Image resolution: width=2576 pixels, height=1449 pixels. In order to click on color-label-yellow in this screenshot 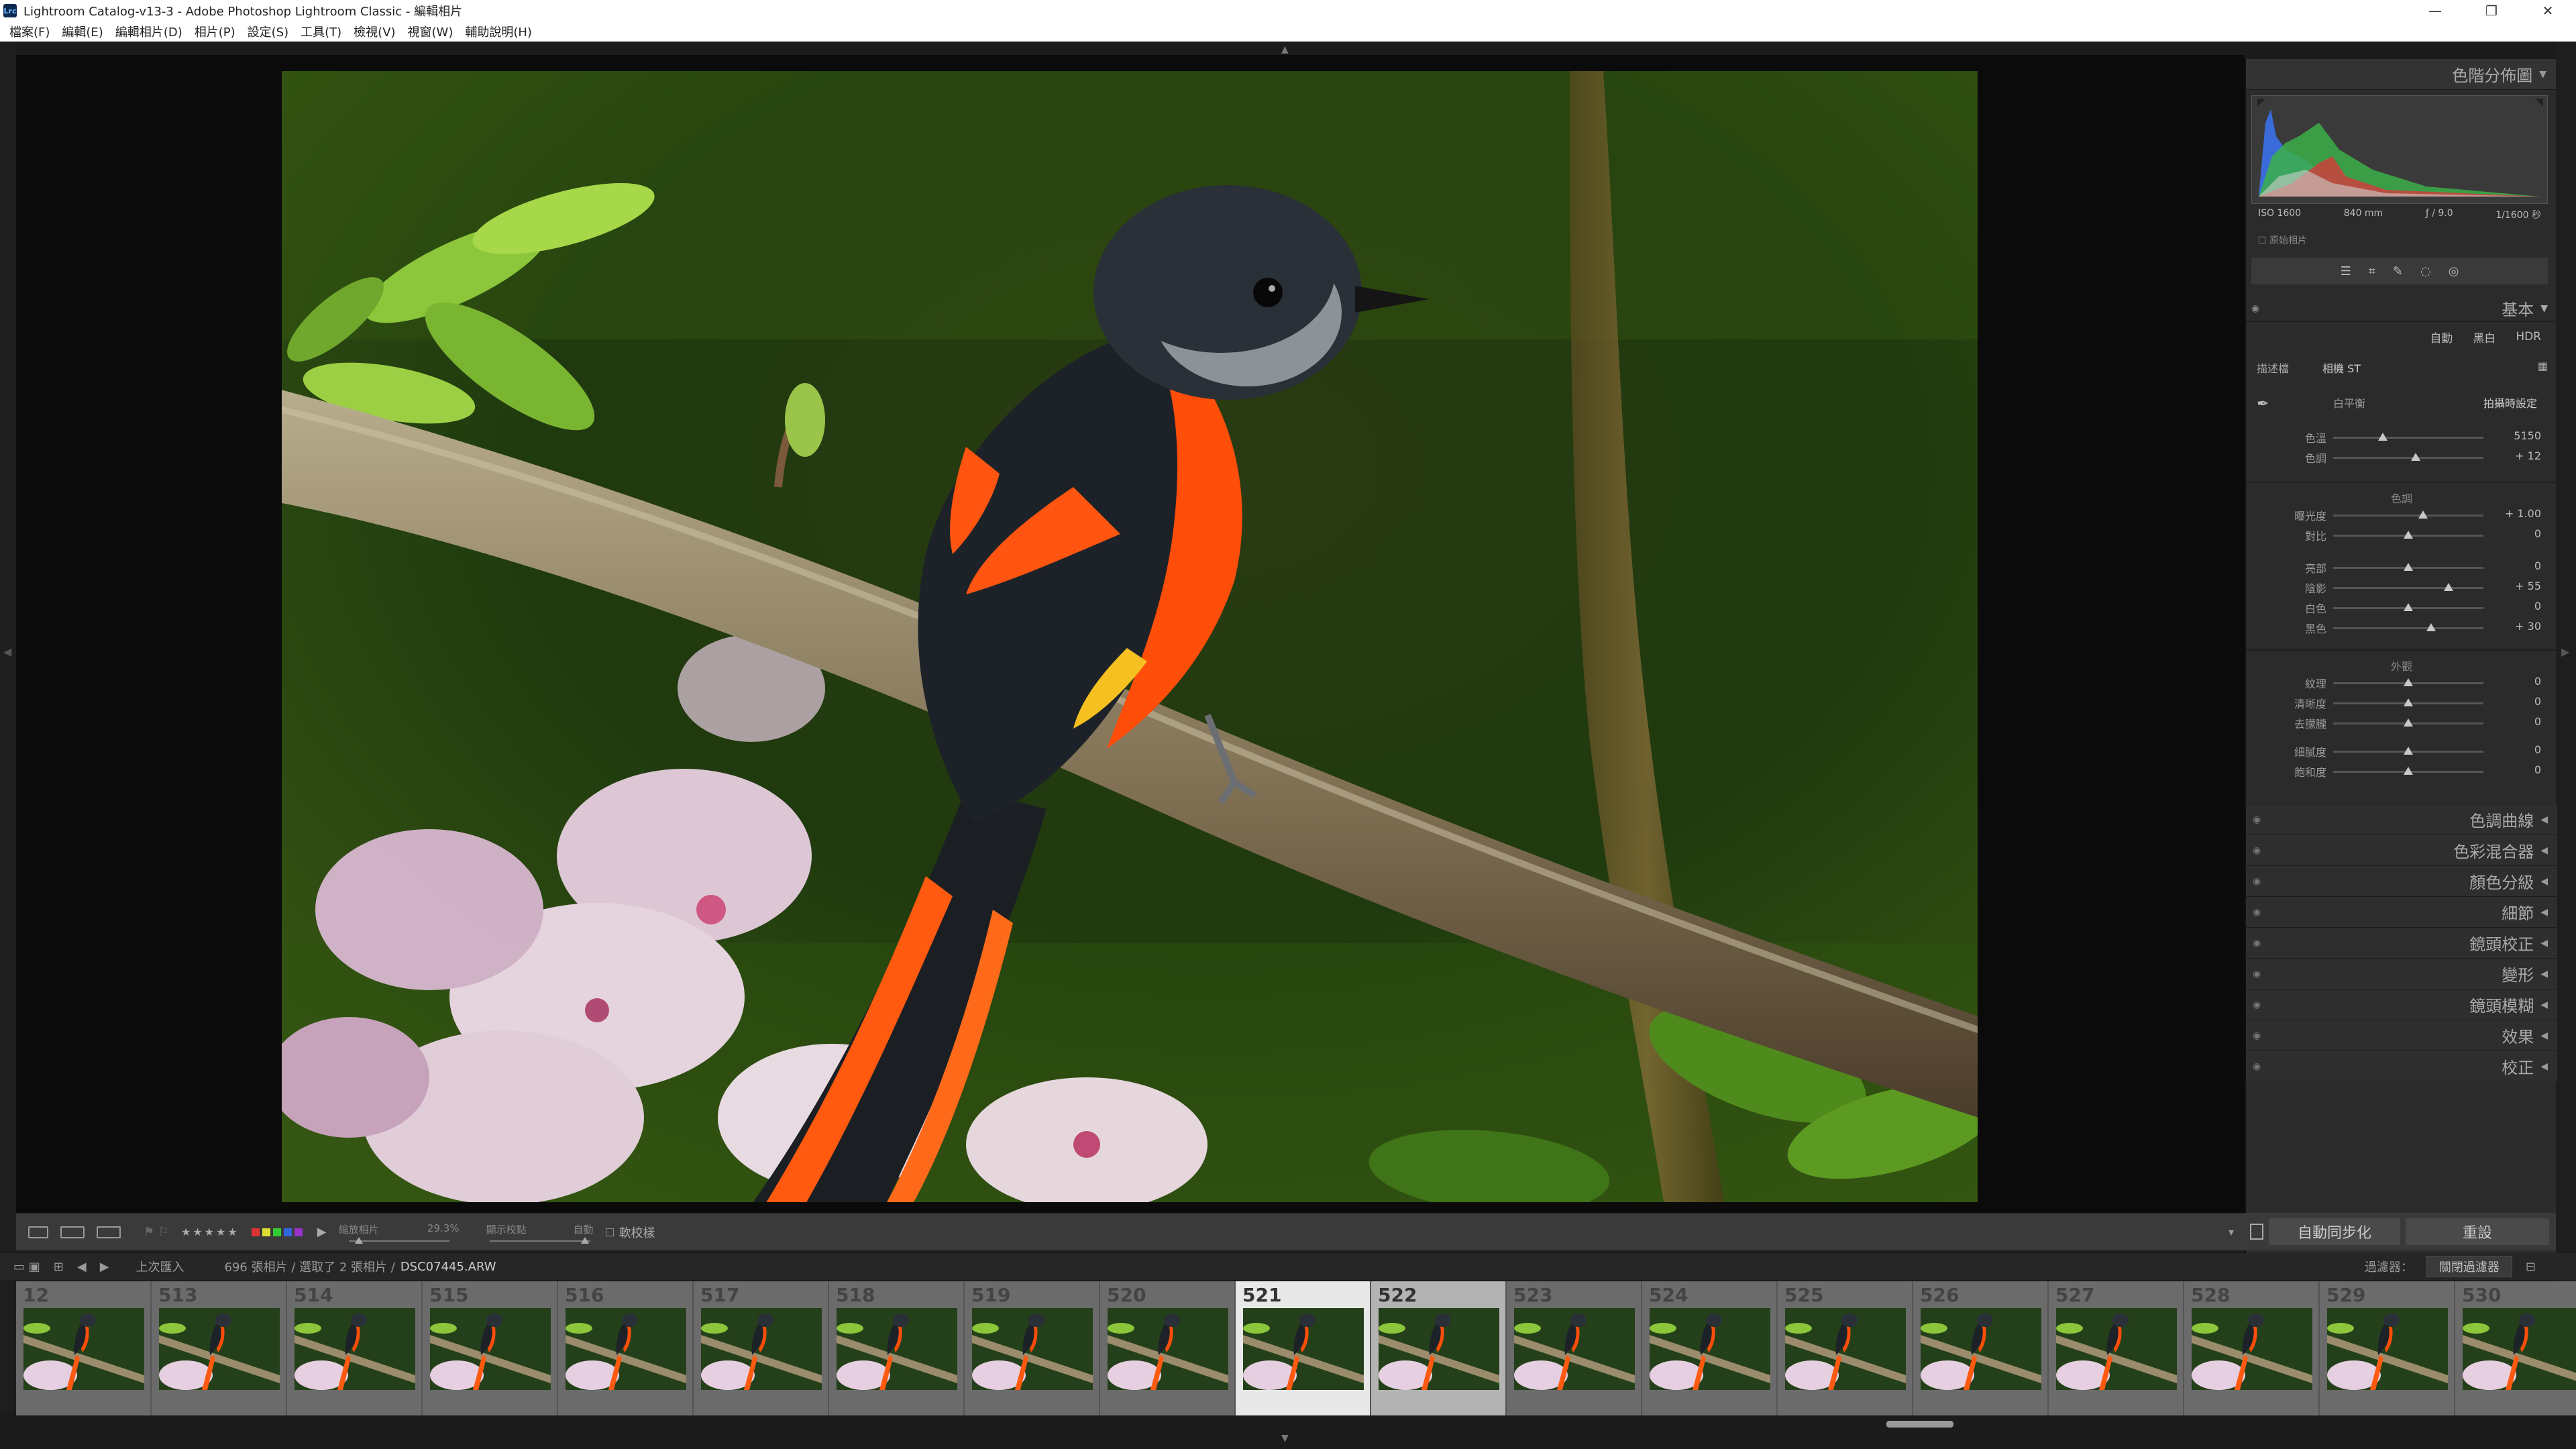, I will do `click(266, 1232)`.